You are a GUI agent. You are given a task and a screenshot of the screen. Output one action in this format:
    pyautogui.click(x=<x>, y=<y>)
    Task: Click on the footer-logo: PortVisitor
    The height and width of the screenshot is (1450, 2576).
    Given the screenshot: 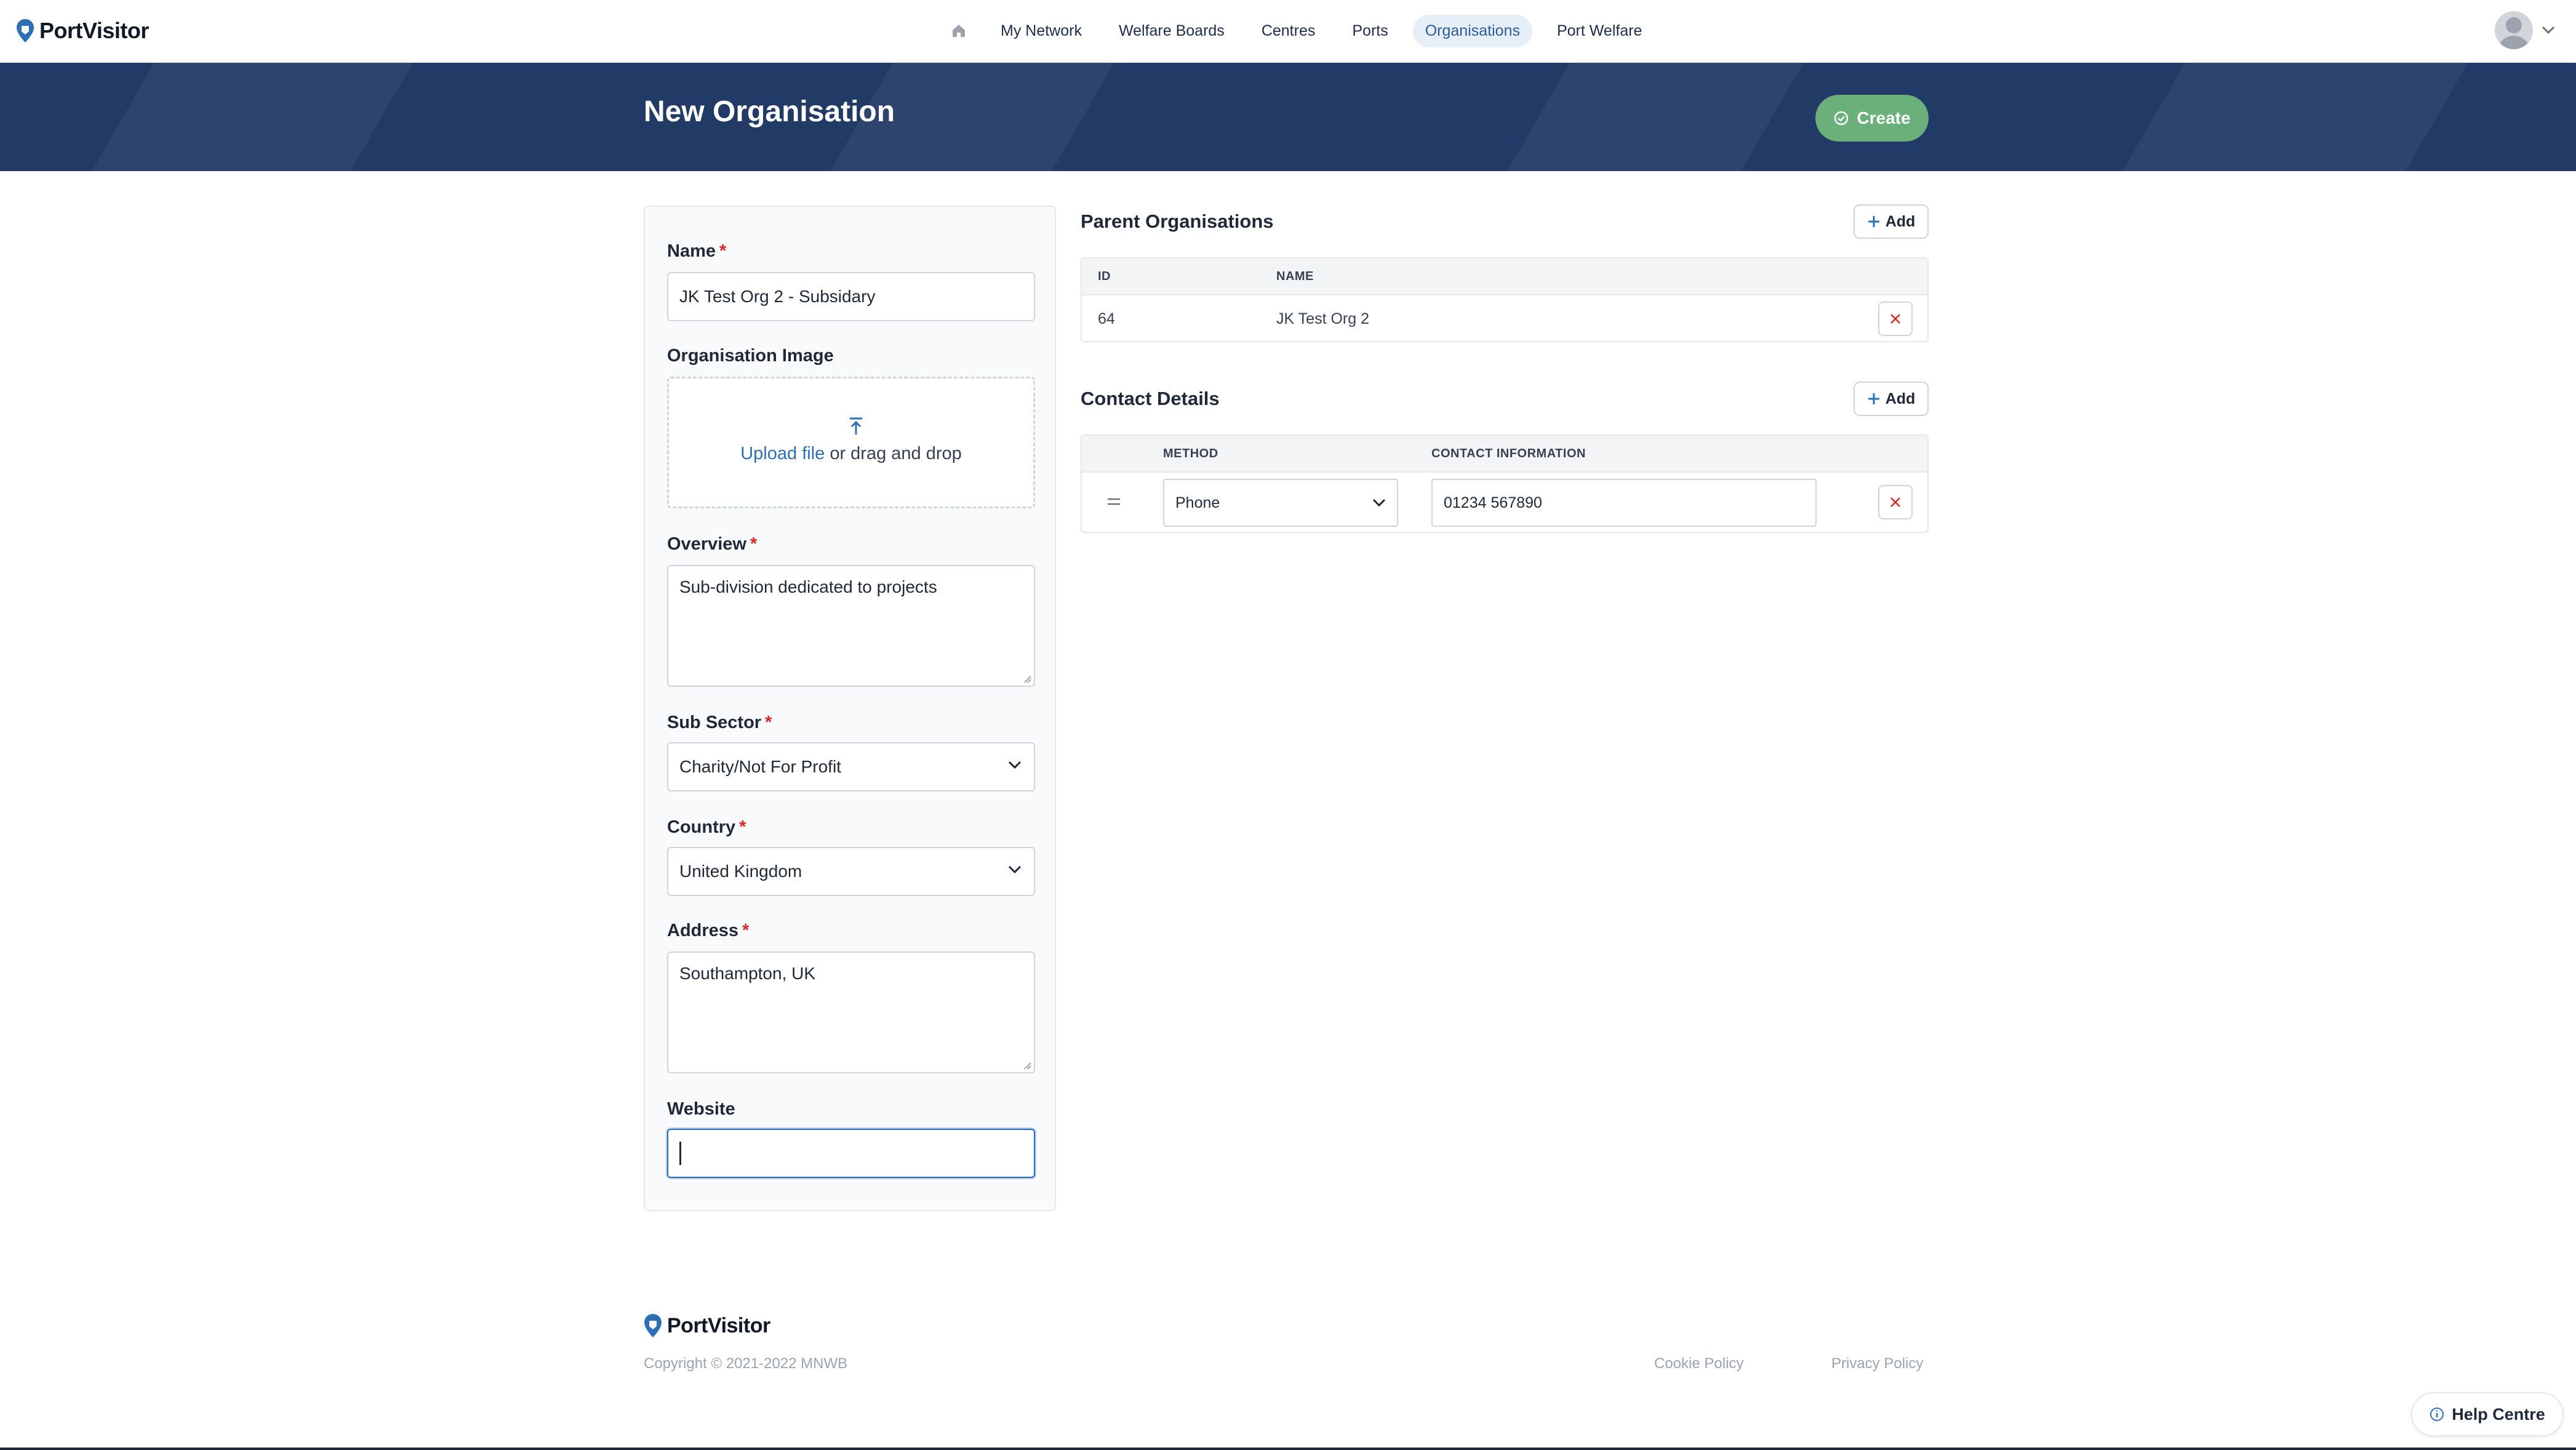 What is the action you would take?
    pyautogui.click(x=707, y=1325)
    